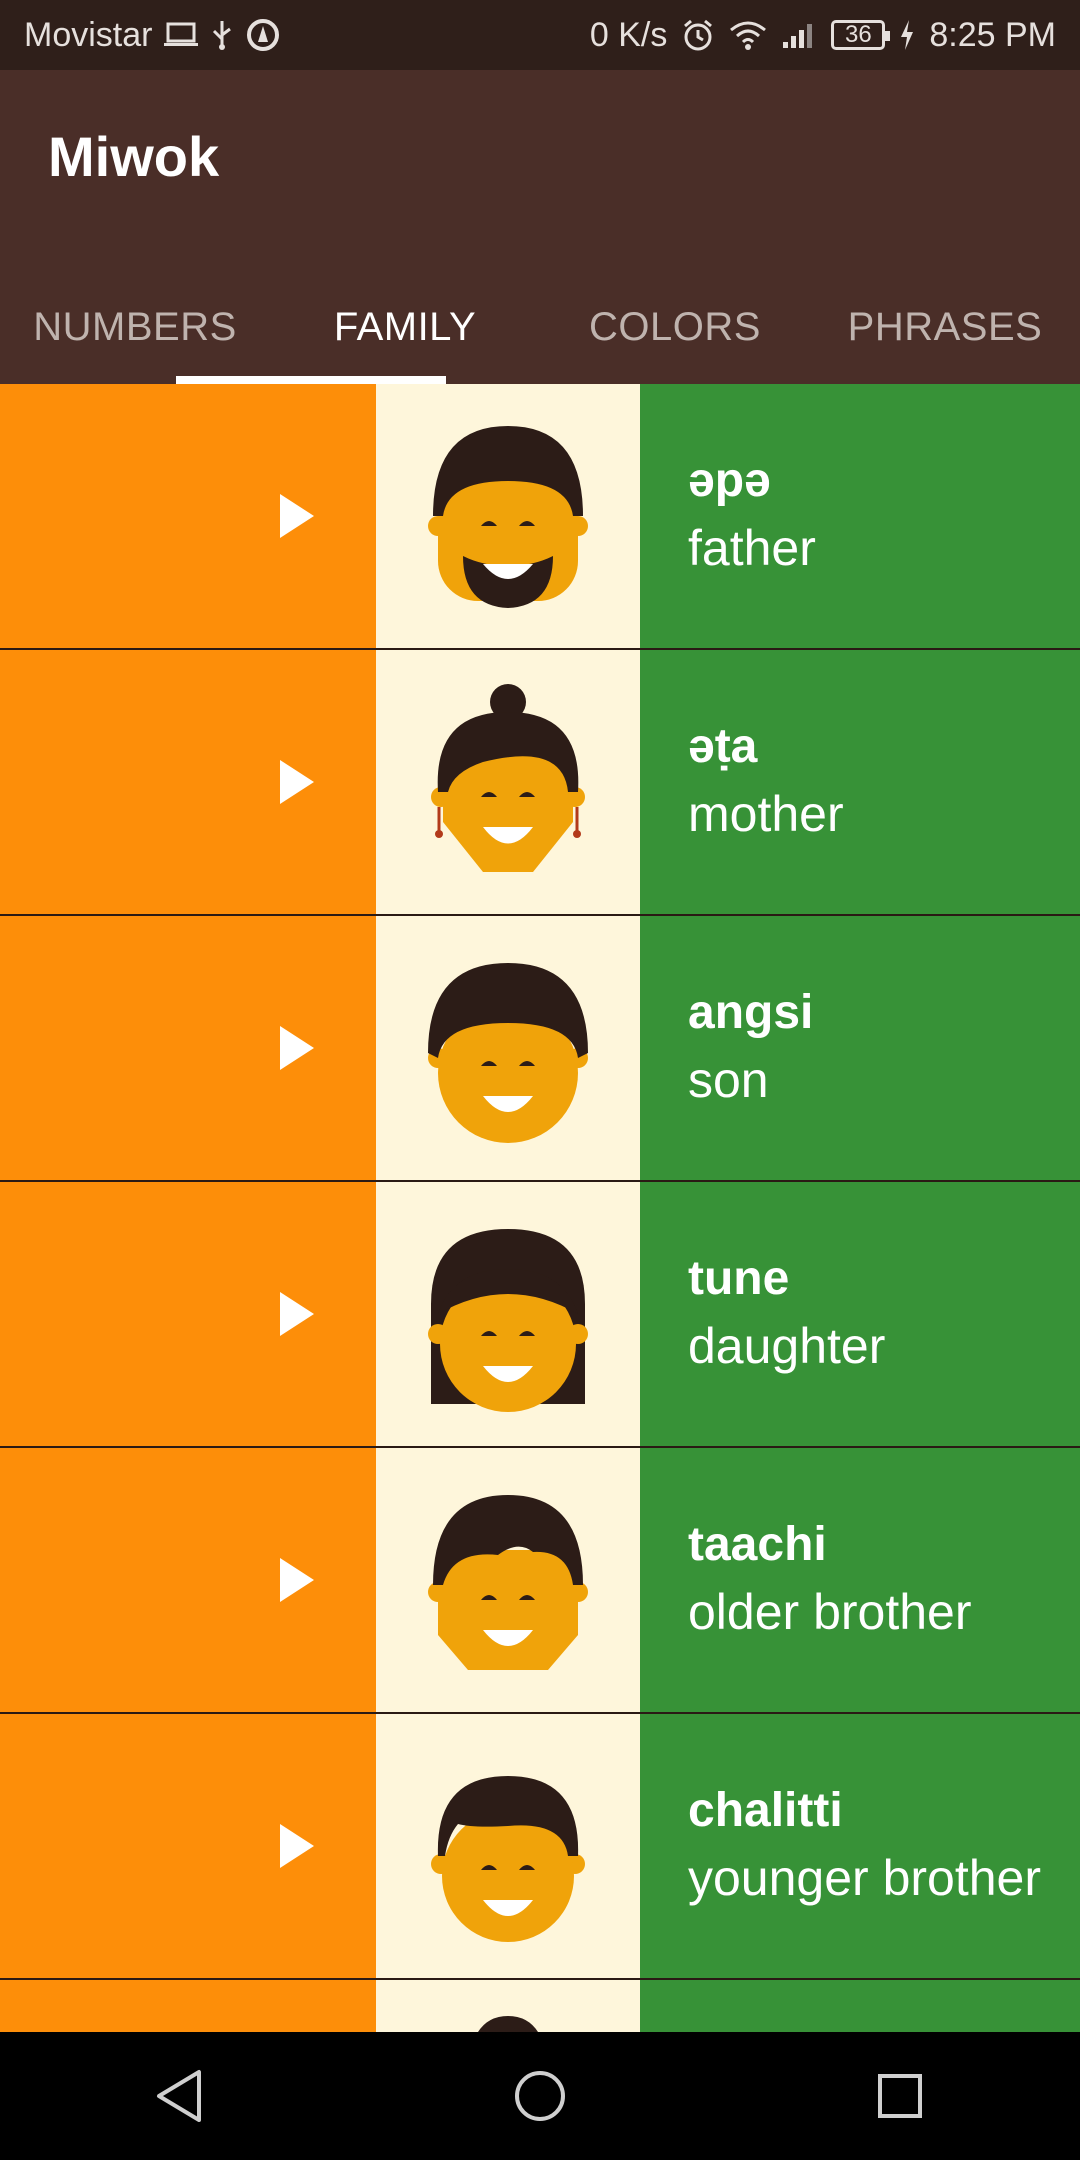  I want to click on list-item: chalitti younger brother, so click(540, 1847).